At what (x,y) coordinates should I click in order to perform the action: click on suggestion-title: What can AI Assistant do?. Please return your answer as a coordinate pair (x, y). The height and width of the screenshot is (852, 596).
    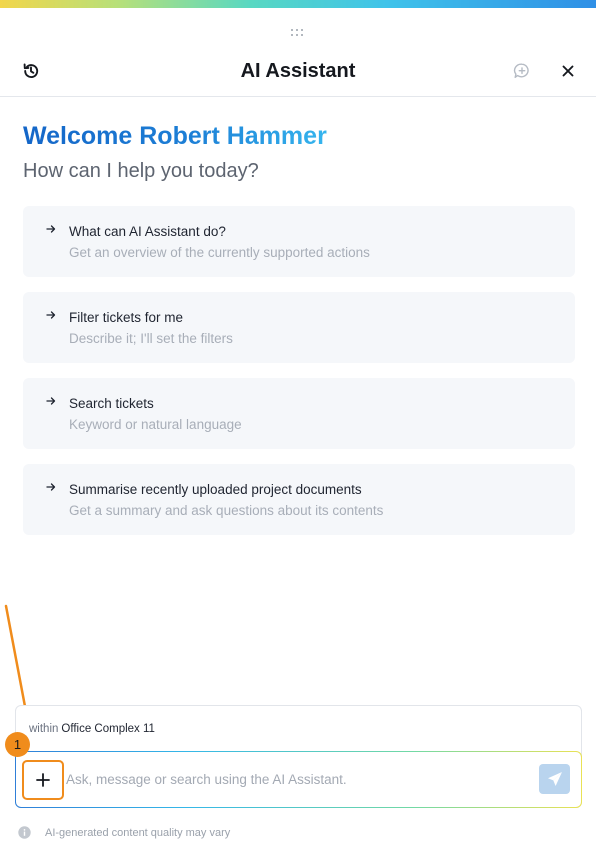
    Looking at the image, I should click on (147, 231).